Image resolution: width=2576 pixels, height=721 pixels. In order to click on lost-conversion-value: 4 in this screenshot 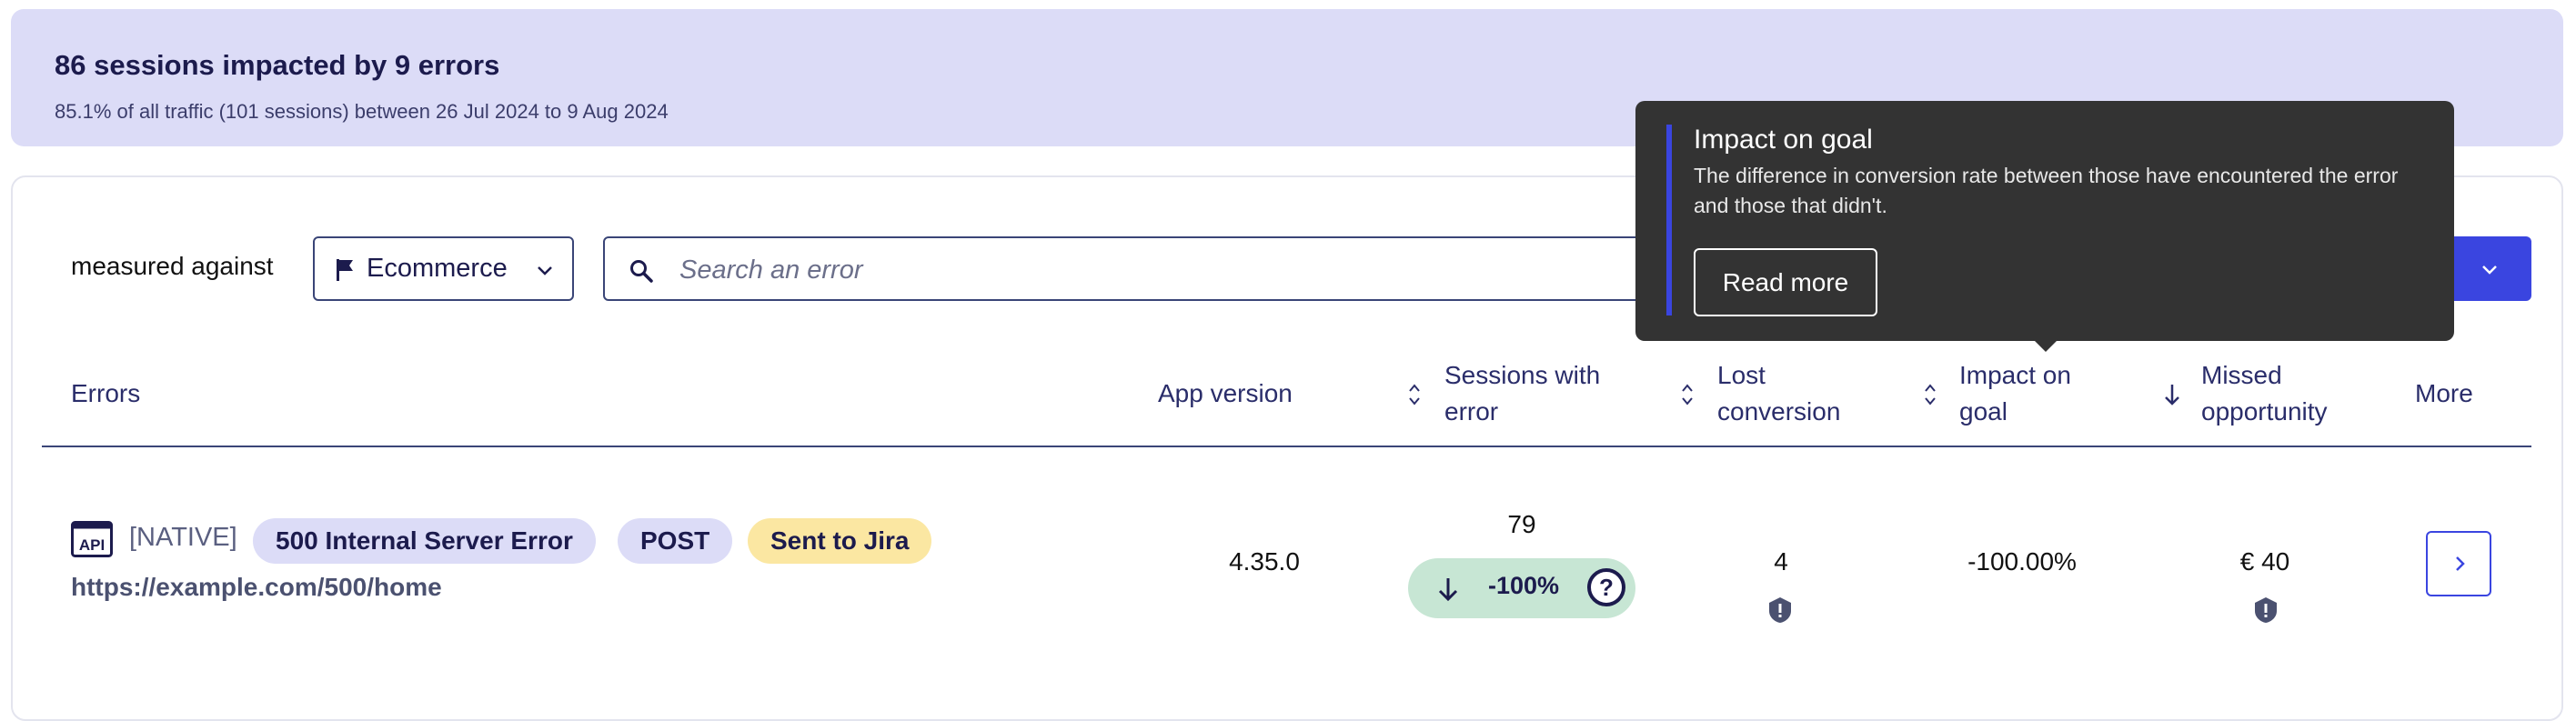, I will do `click(1781, 561)`.